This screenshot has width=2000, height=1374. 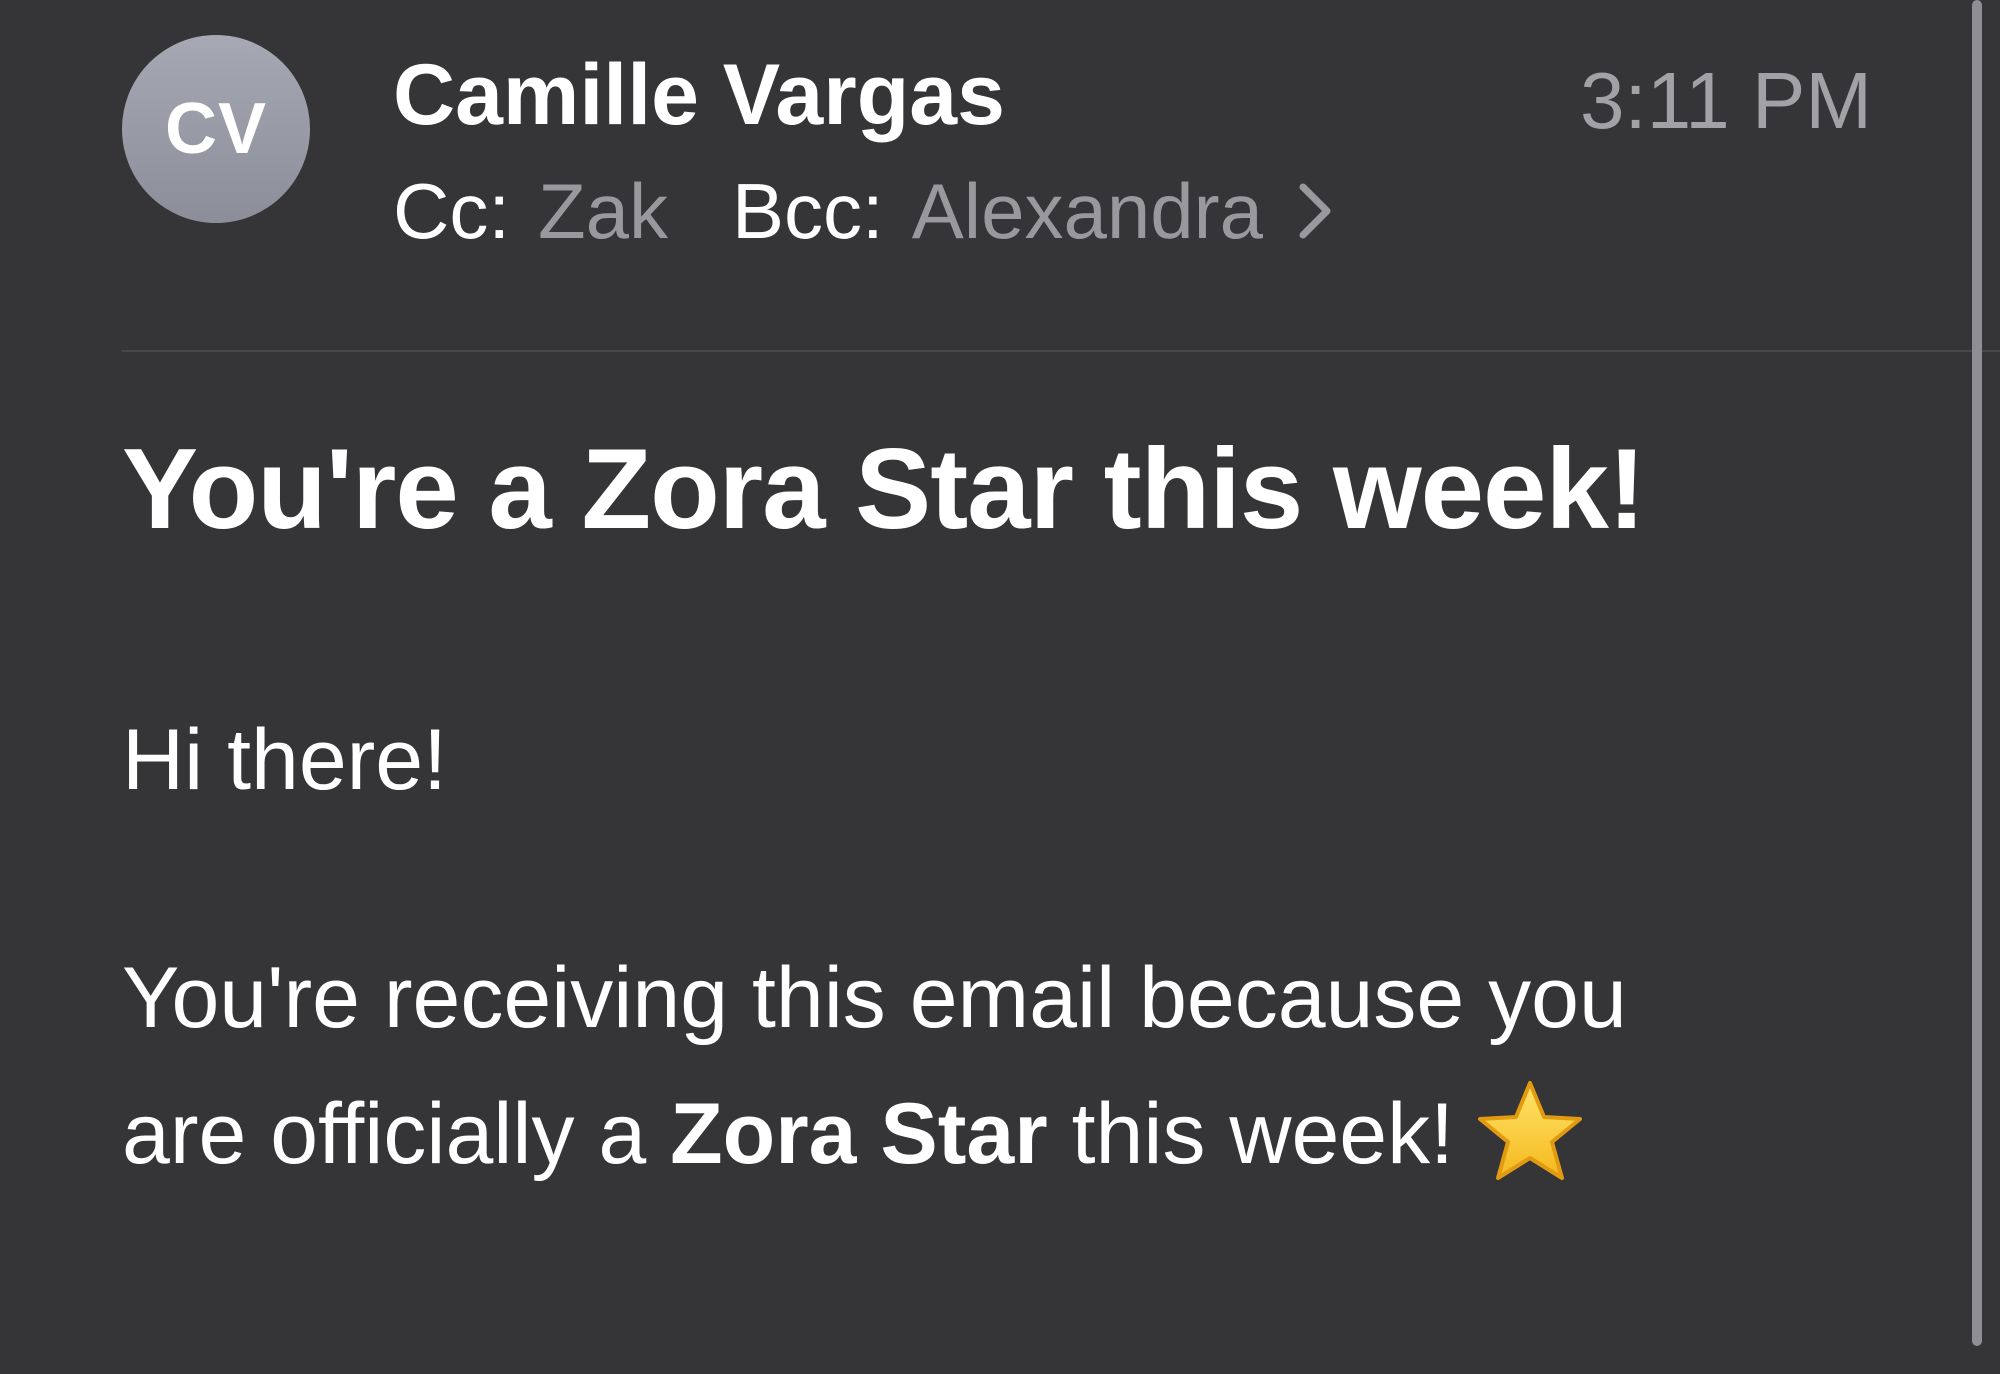 I want to click on sender-avatar: CV, so click(x=216, y=129).